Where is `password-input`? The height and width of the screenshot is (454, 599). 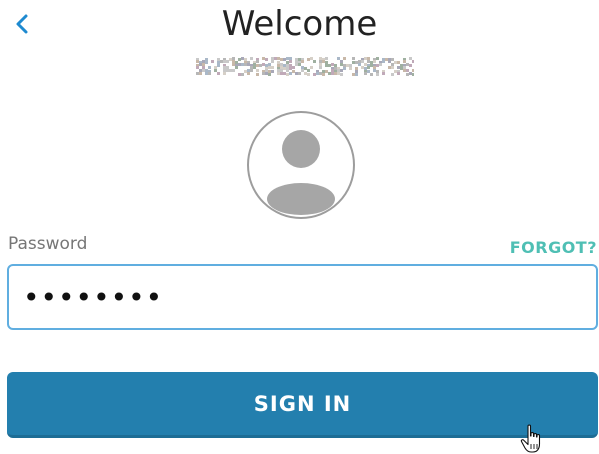
password-input is located at coordinates (309, 297).